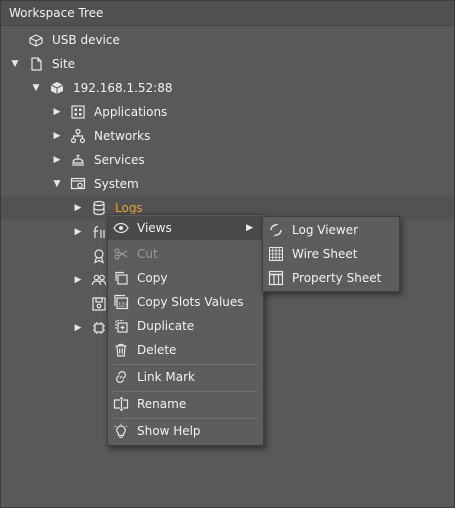 The height and width of the screenshot is (508, 455). I want to click on views-submenu: Log Viewer Wire Sheet Property Sheet, so click(331, 254).